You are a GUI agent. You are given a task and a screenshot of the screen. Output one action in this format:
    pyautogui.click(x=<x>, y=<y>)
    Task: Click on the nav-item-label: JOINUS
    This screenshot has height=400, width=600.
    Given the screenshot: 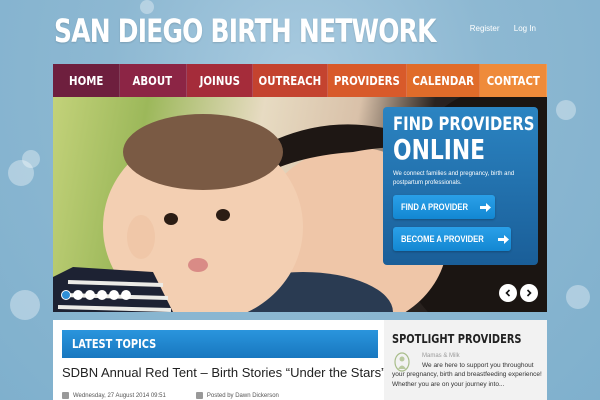 What is the action you would take?
    pyautogui.click(x=219, y=80)
    